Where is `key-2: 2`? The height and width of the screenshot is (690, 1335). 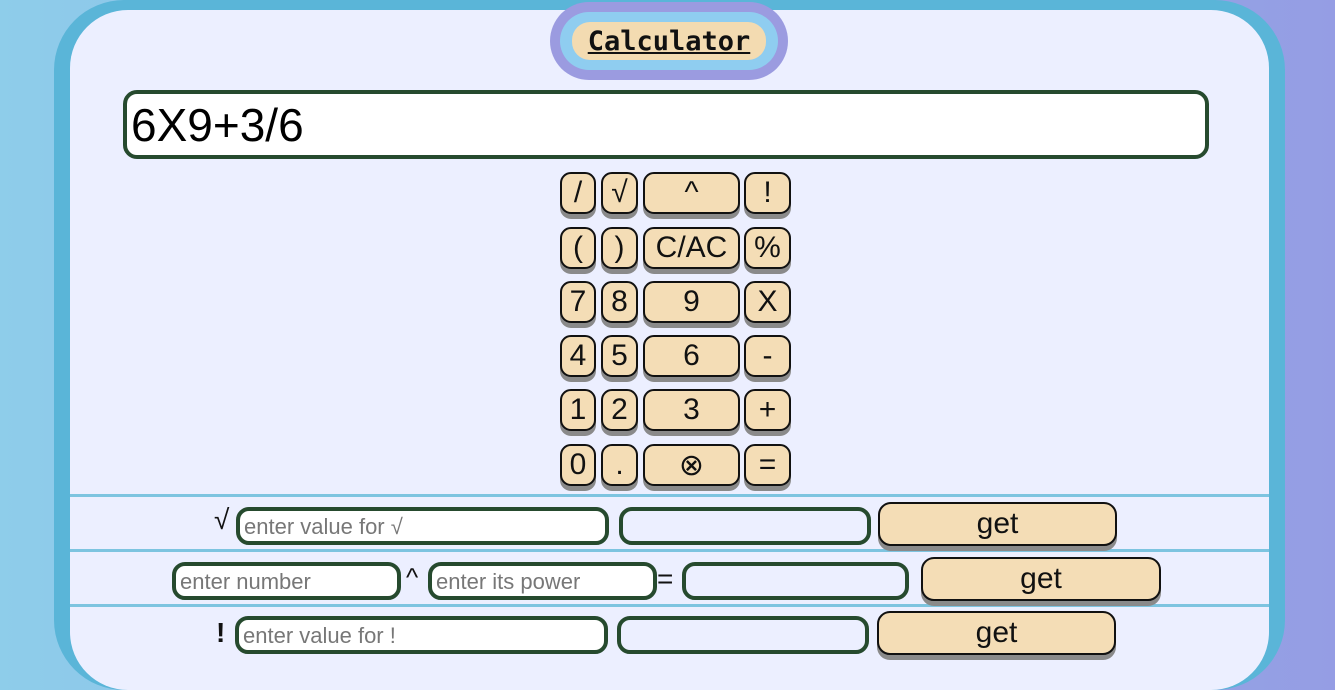
key-2: 2 is located at coordinates (619, 410).